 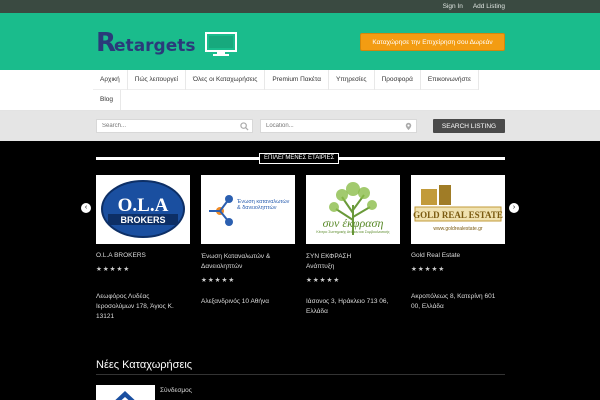 What do you see at coordinates (142, 220) in the screenshot?
I see `svg-text: BROKERS` at bounding box center [142, 220].